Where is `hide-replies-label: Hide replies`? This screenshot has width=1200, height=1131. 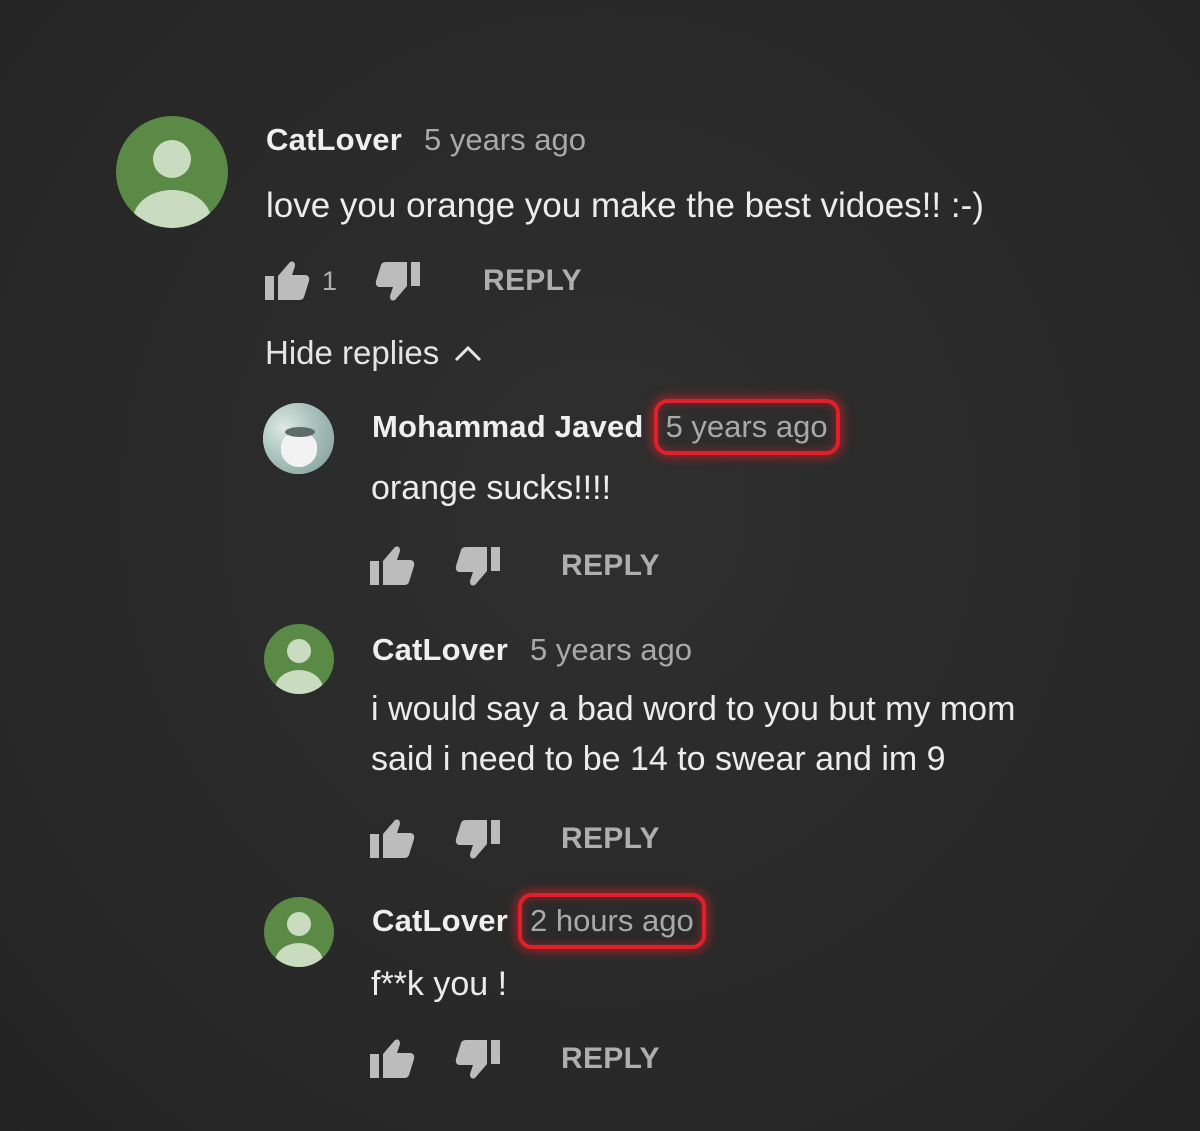 hide-replies-label: Hide replies is located at coordinates (352, 352).